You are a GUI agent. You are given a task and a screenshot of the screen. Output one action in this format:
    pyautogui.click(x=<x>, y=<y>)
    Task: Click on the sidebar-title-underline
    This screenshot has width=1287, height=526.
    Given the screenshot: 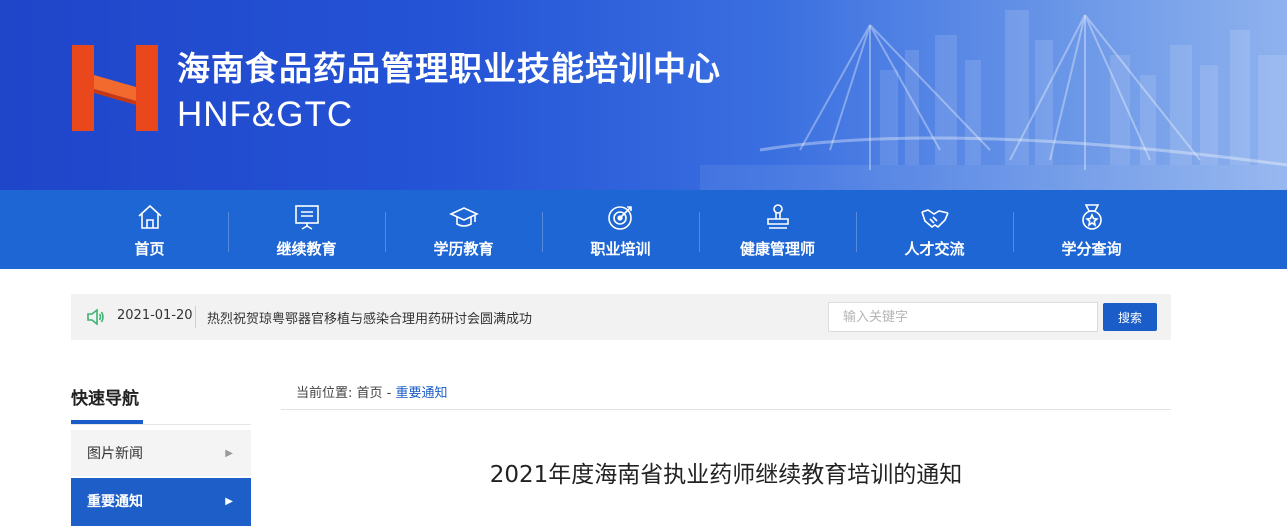 What is the action you would take?
    pyautogui.click(x=107, y=422)
    